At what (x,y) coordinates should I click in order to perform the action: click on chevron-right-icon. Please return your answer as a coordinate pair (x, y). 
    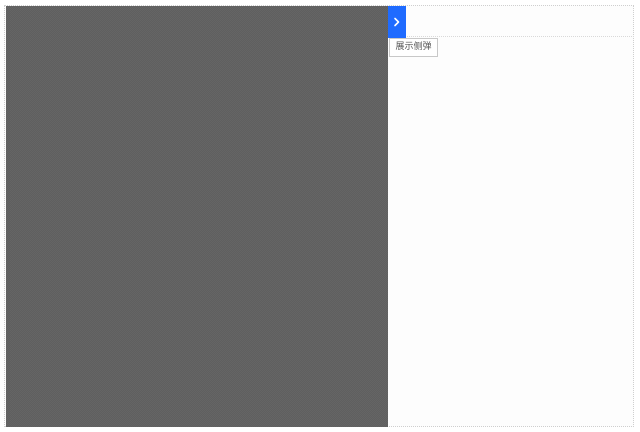
    Looking at the image, I should click on (397, 22).